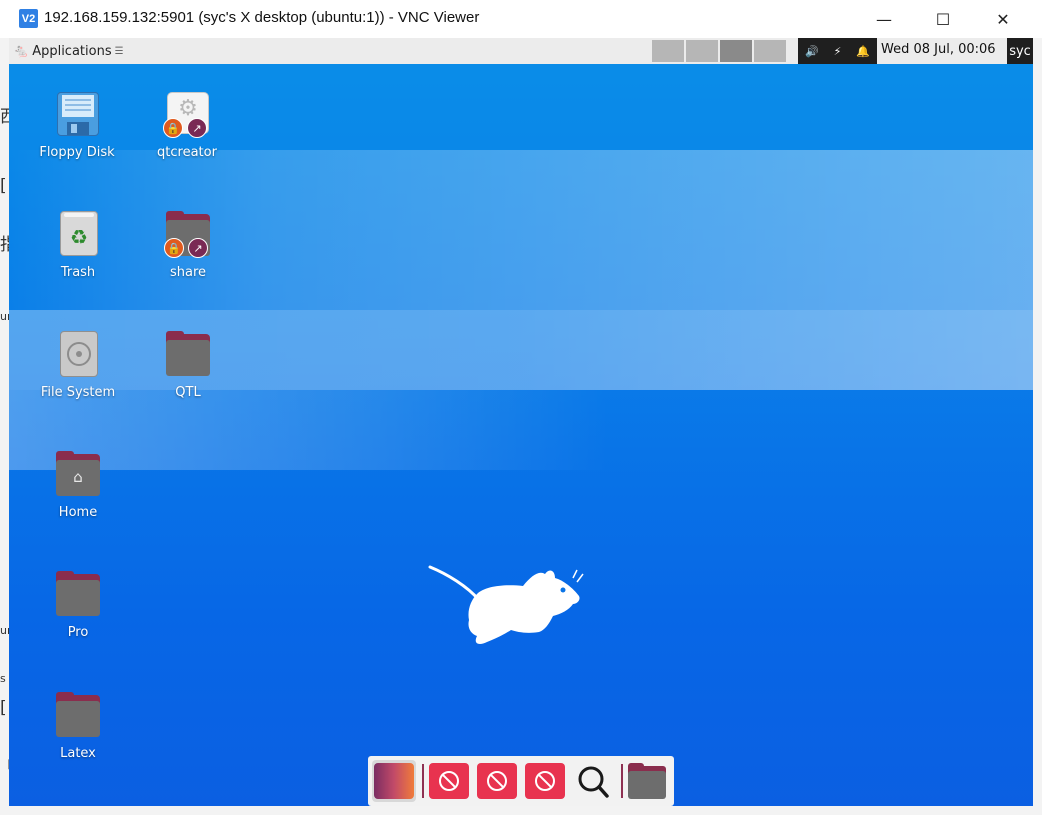 This screenshot has width=1042, height=815. I want to click on dock-item-search, so click(593, 781).